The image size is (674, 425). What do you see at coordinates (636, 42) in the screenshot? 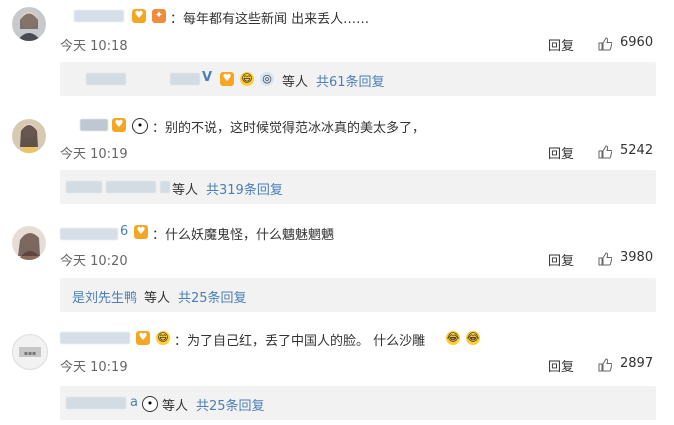
I see `like-count: 6960` at bounding box center [636, 42].